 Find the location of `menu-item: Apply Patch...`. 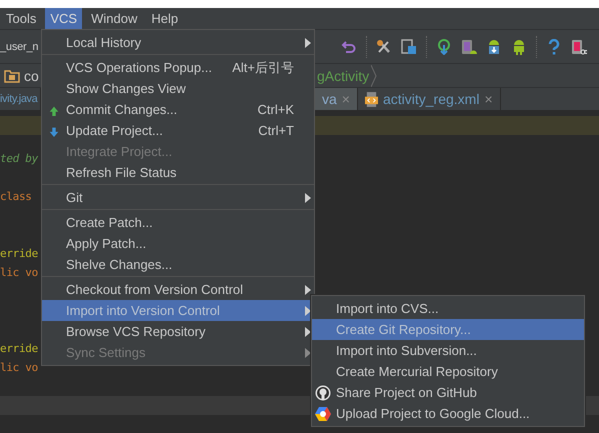

menu-item: Apply Patch... is located at coordinates (178, 243).